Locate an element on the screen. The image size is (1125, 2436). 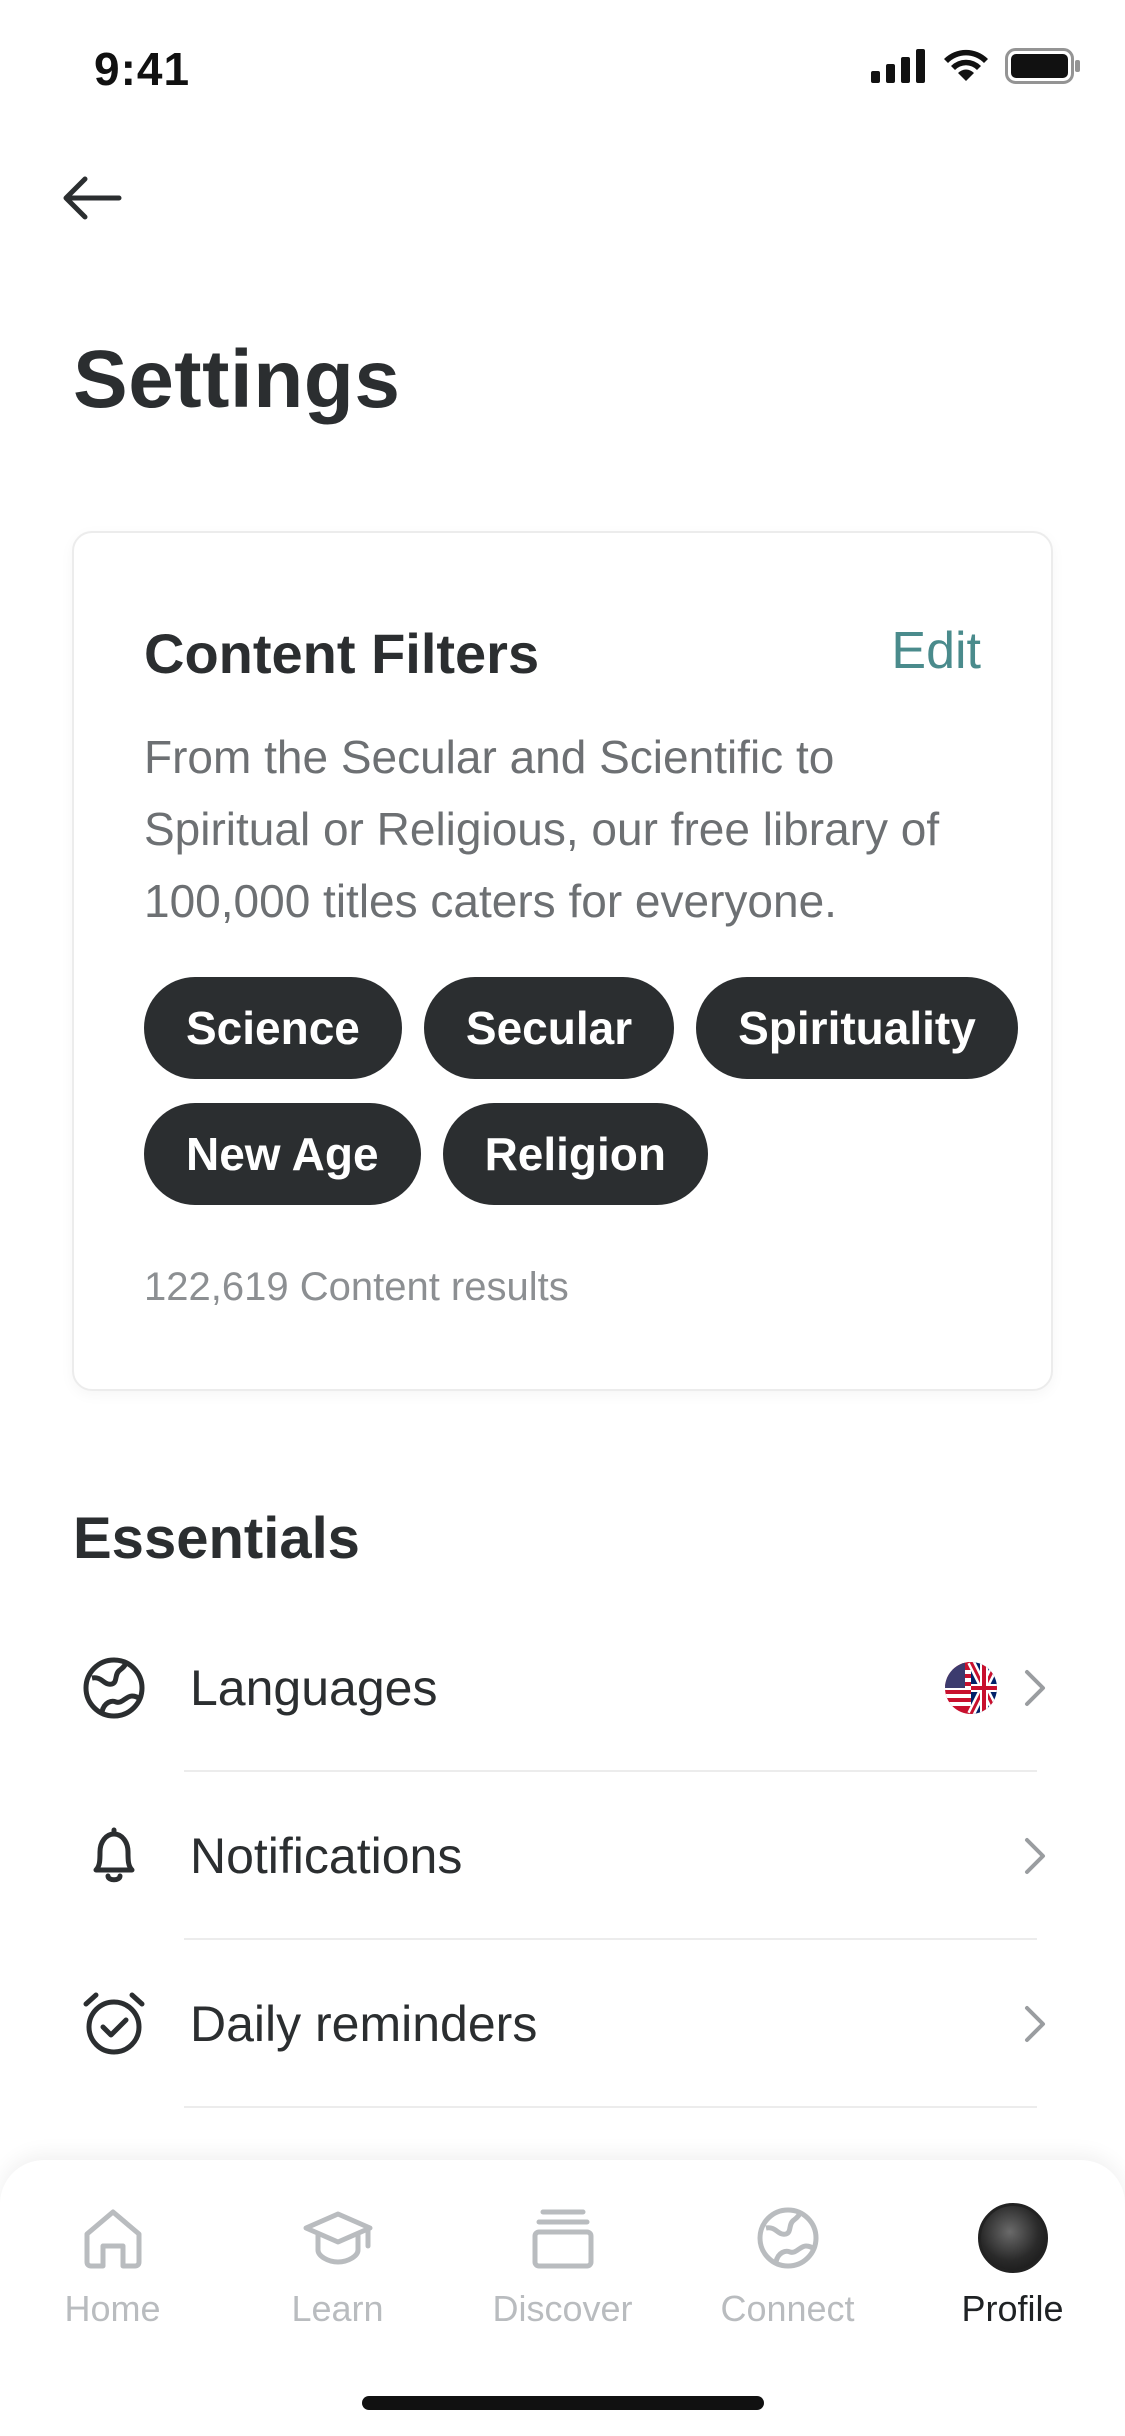
settings-row-daily-reminders: Daily reminders is located at coordinates (562, 2024).